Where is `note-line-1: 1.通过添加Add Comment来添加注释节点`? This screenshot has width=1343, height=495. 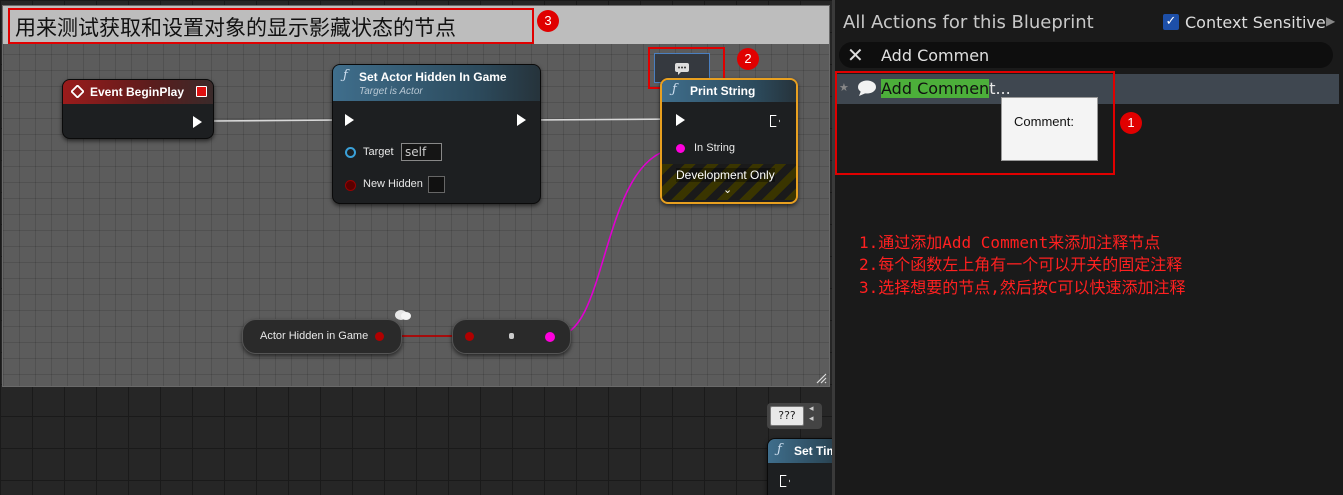
note-line-1: 1.通过添加Add Comment来添加注释节点 is located at coordinates (1010, 242).